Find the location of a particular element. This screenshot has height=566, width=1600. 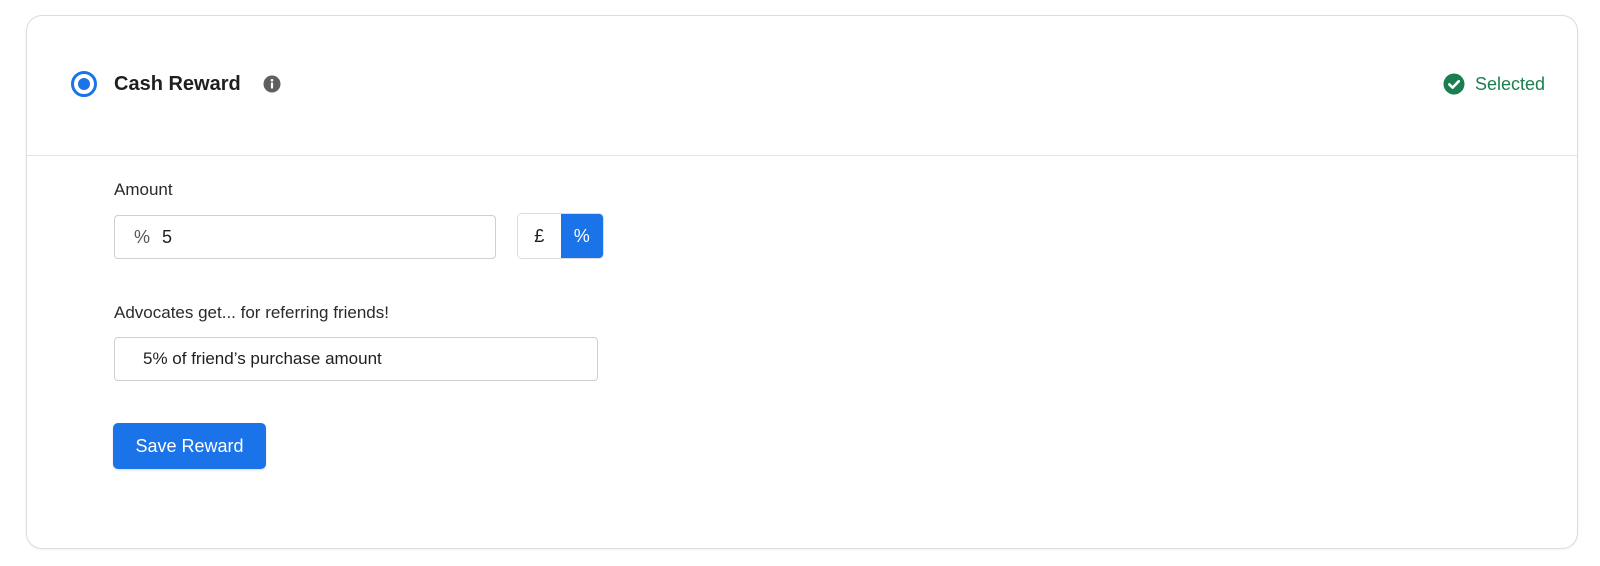

reward-title: Cash Reward is located at coordinates (177, 84).